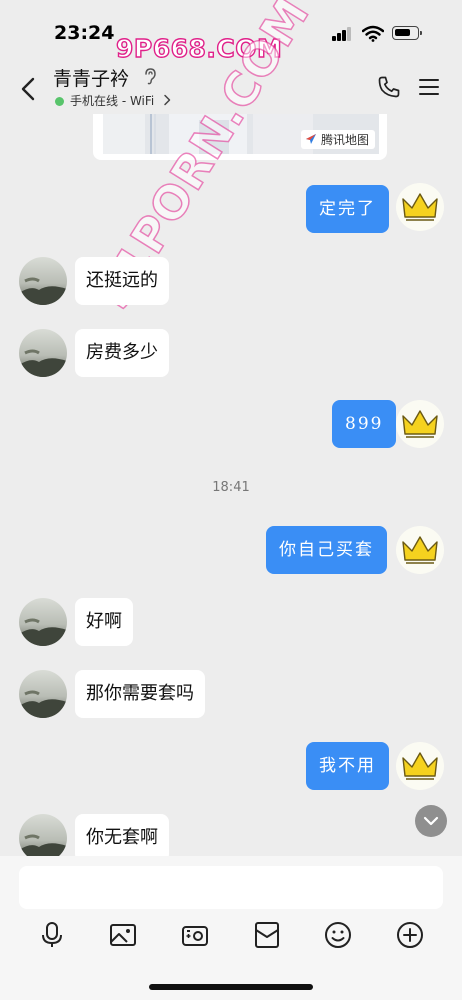 The height and width of the screenshot is (1000, 462). What do you see at coordinates (29, 89) in the screenshot?
I see `back-arrow-icon` at bounding box center [29, 89].